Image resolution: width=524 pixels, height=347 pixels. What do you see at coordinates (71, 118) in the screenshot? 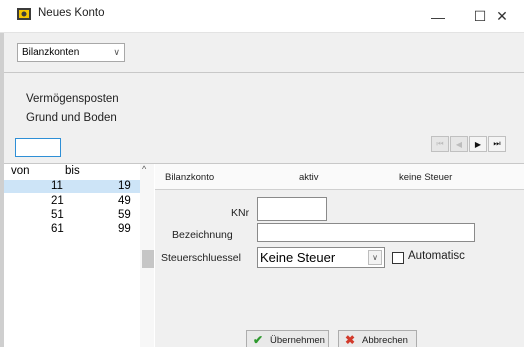
I see `subcategory-label: Grund und Boden` at bounding box center [71, 118].